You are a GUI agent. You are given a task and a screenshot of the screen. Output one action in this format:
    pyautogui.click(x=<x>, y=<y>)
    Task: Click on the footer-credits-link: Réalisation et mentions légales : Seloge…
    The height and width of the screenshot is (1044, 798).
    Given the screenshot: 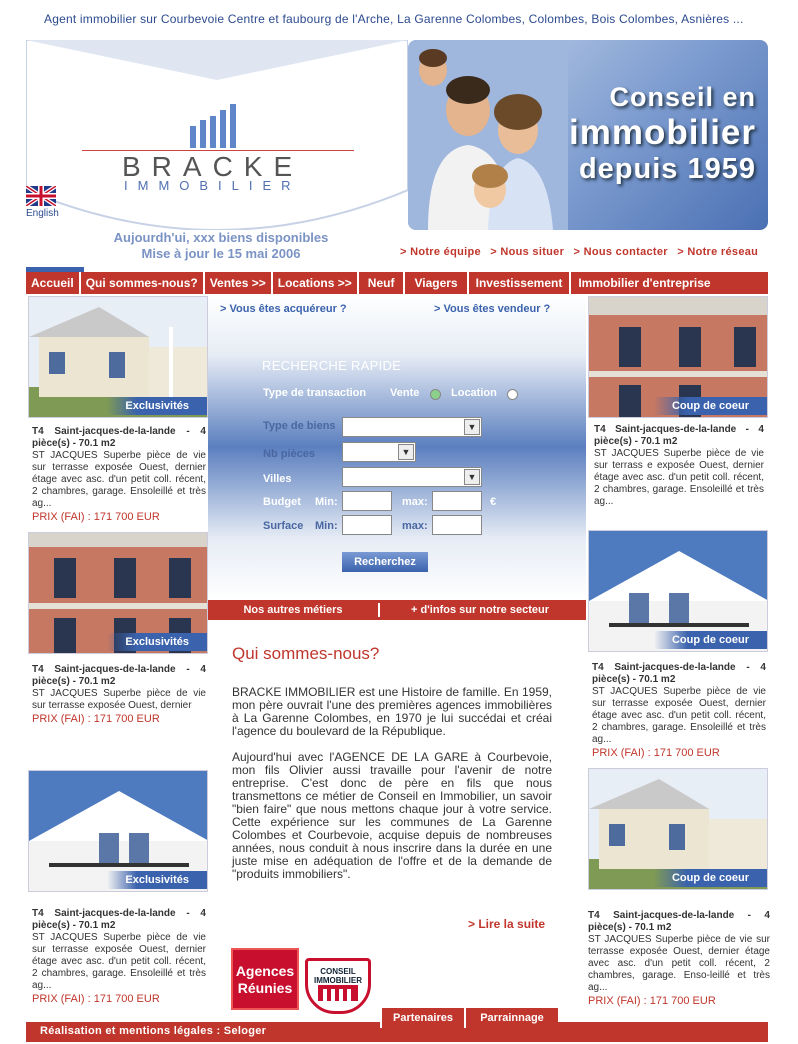 What is the action you would take?
    pyautogui.click(x=153, y=1031)
    